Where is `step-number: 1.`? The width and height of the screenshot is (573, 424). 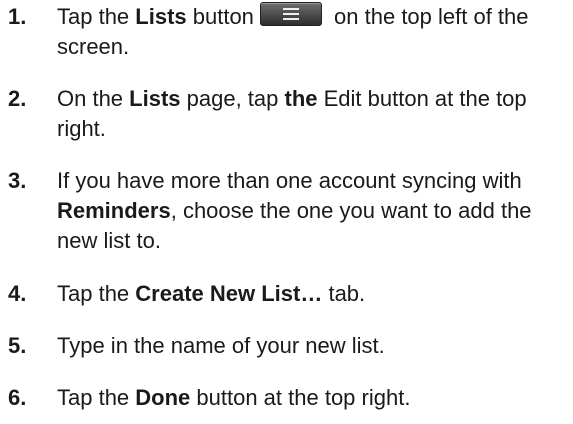
step-number: 1. is located at coordinates (17, 16).